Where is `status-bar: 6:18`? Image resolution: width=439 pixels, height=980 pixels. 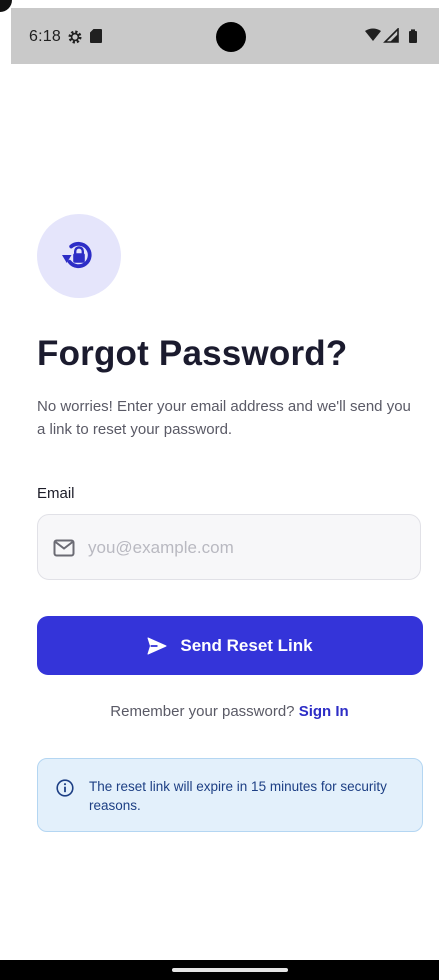
status-bar: 6:18 is located at coordinates (225, 36).